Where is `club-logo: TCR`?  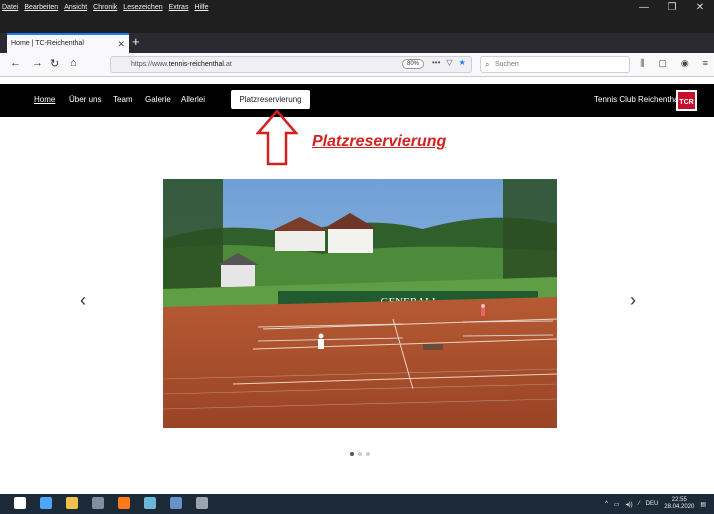
club-logo: TCR is located at coordinates (686, 100).